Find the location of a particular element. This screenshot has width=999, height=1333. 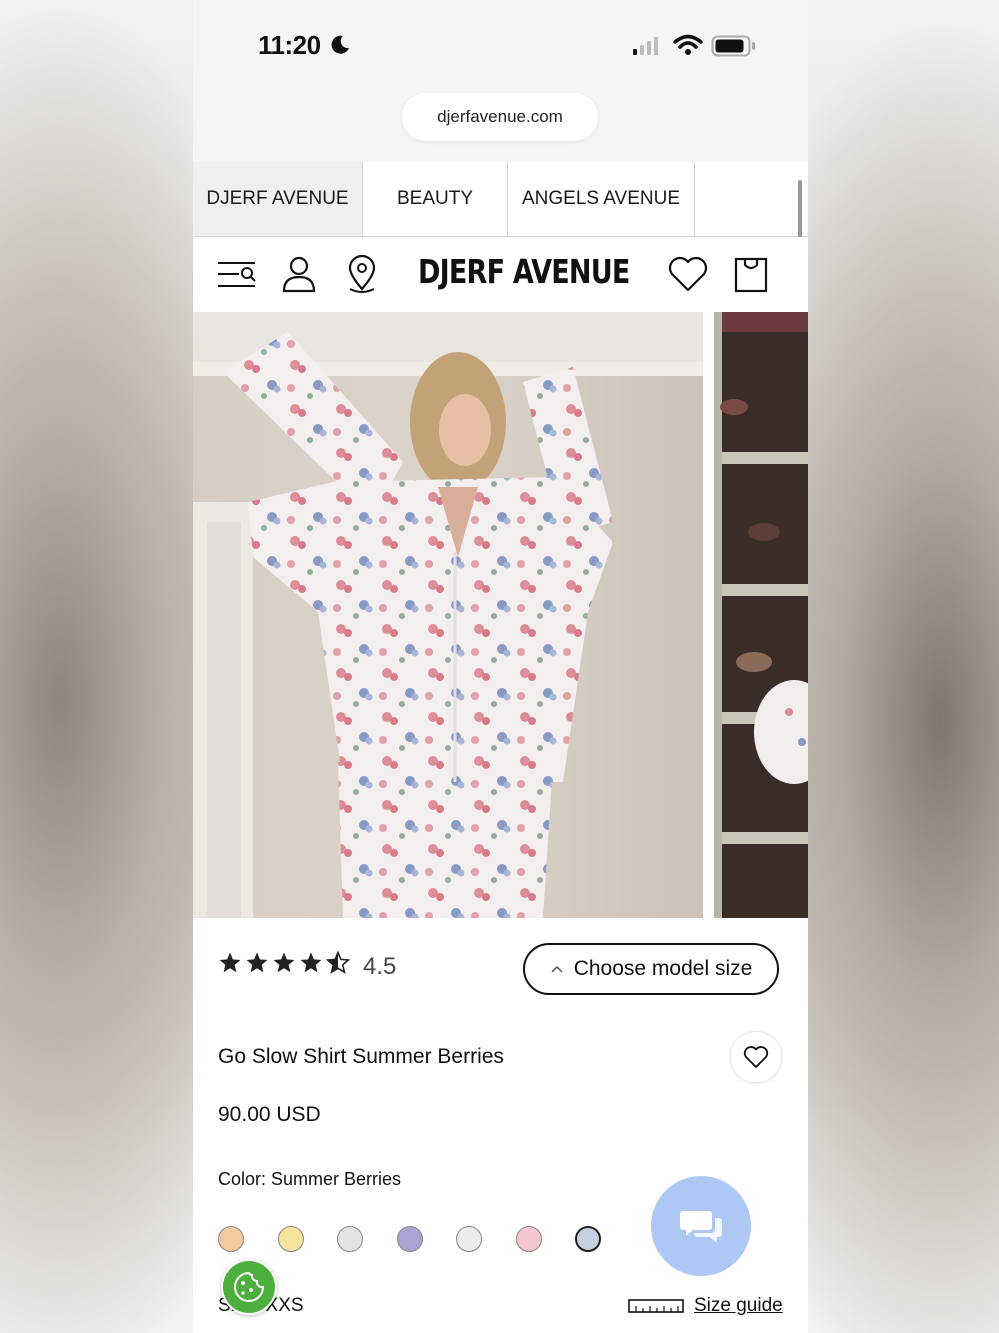

cookie-settings-button is located at coordinates (249, 1287).